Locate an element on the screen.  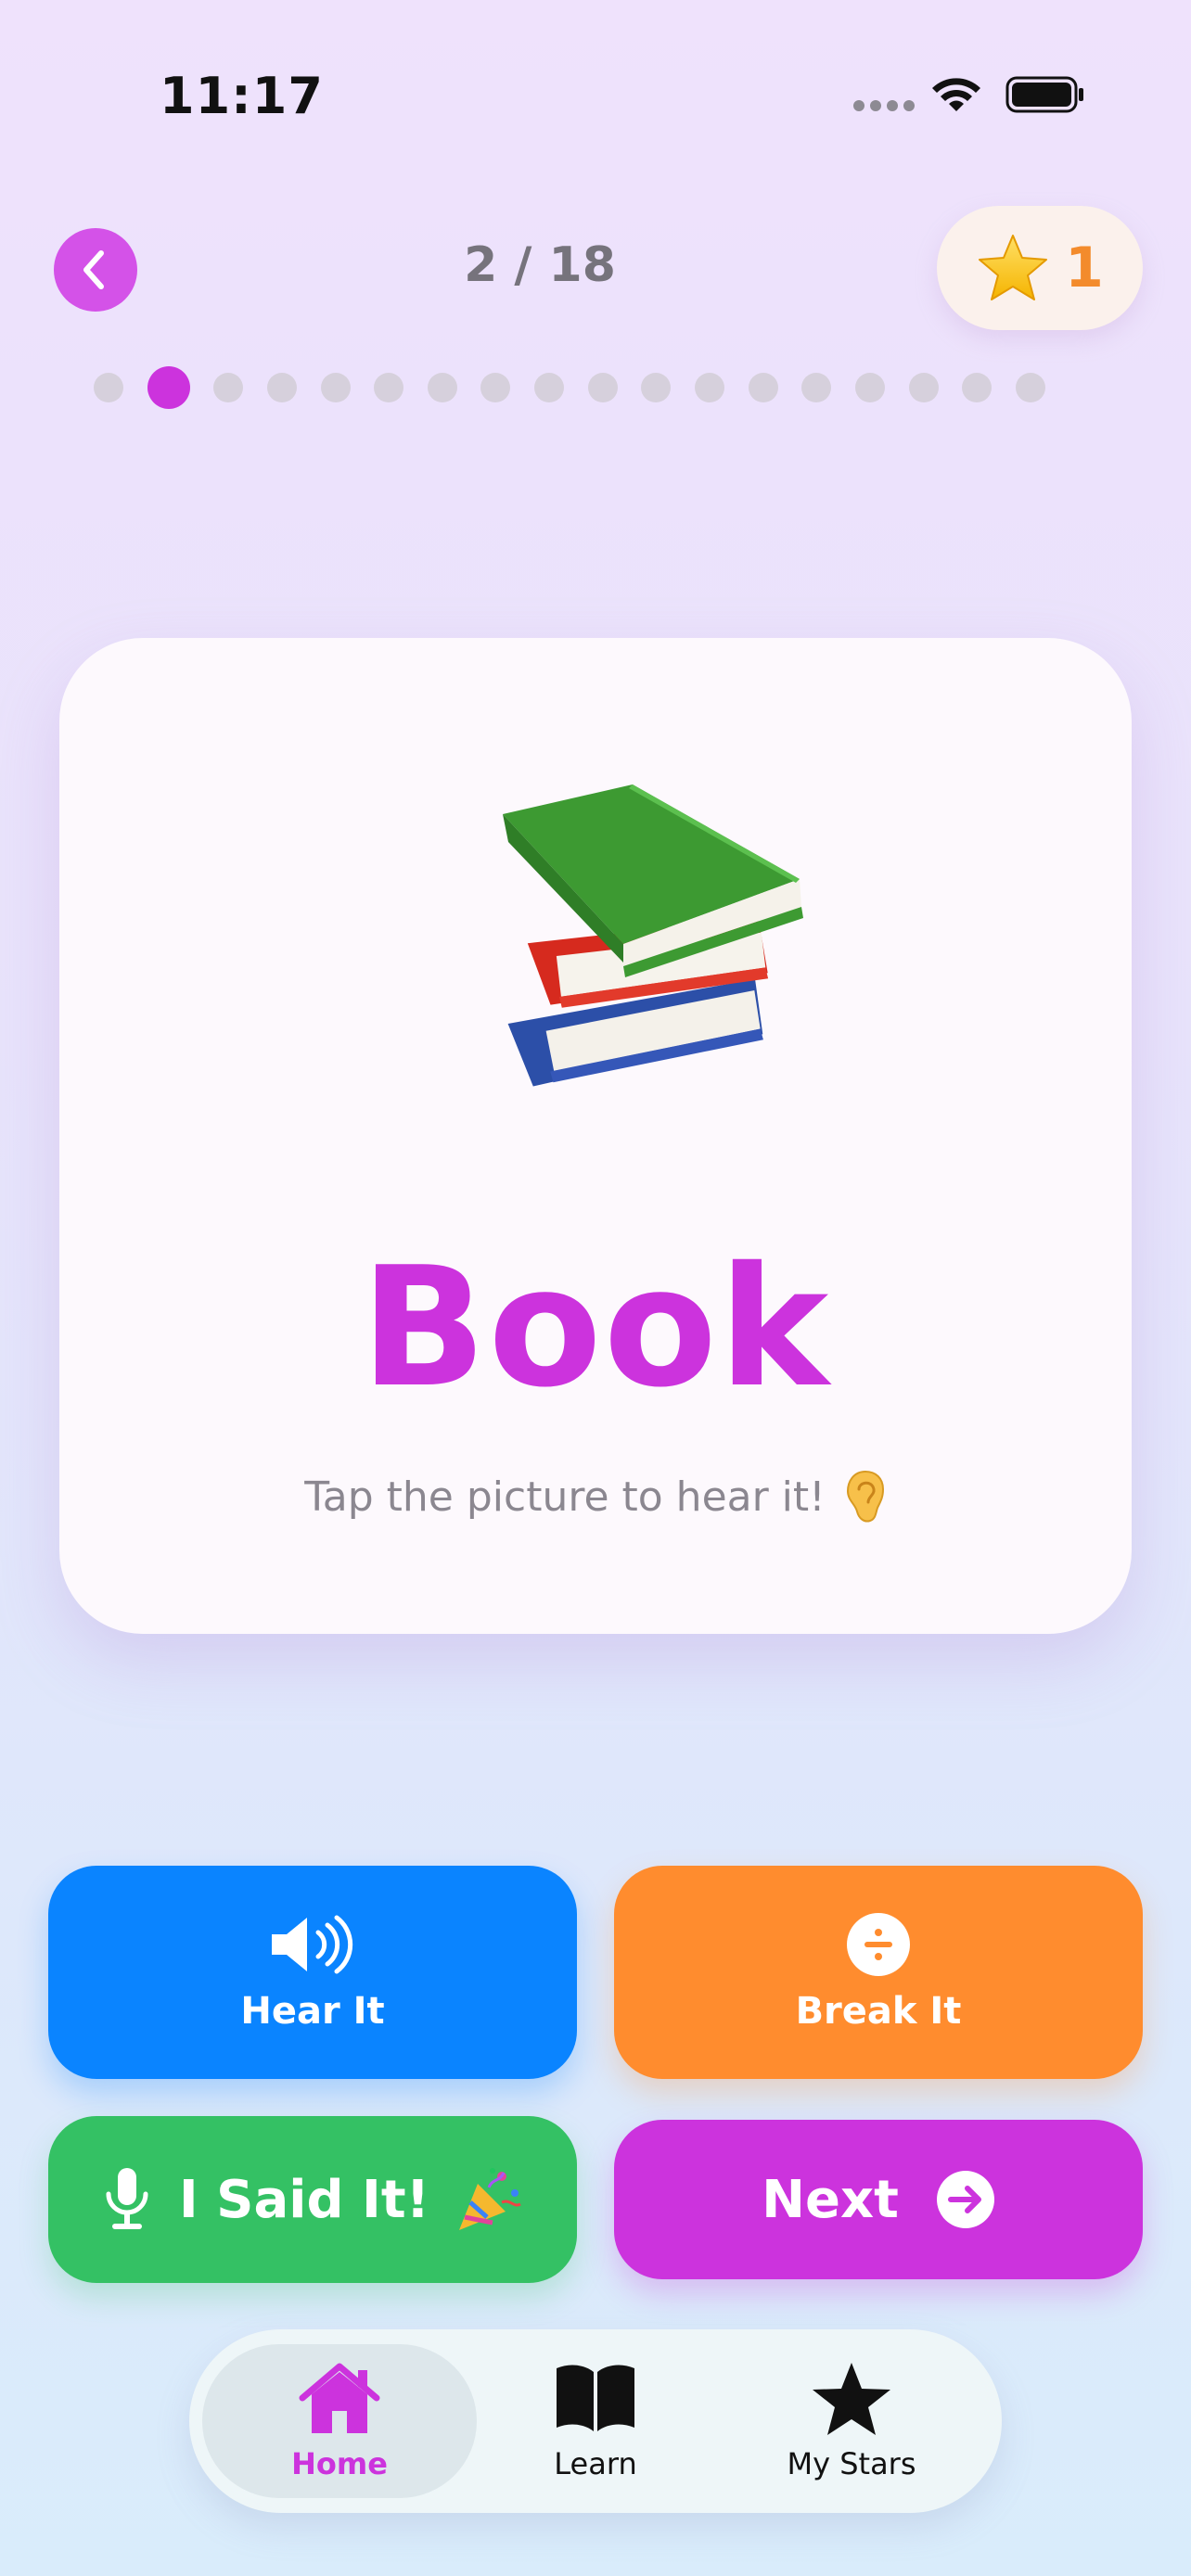
ear-icon is located at coordinates (865, 1497).